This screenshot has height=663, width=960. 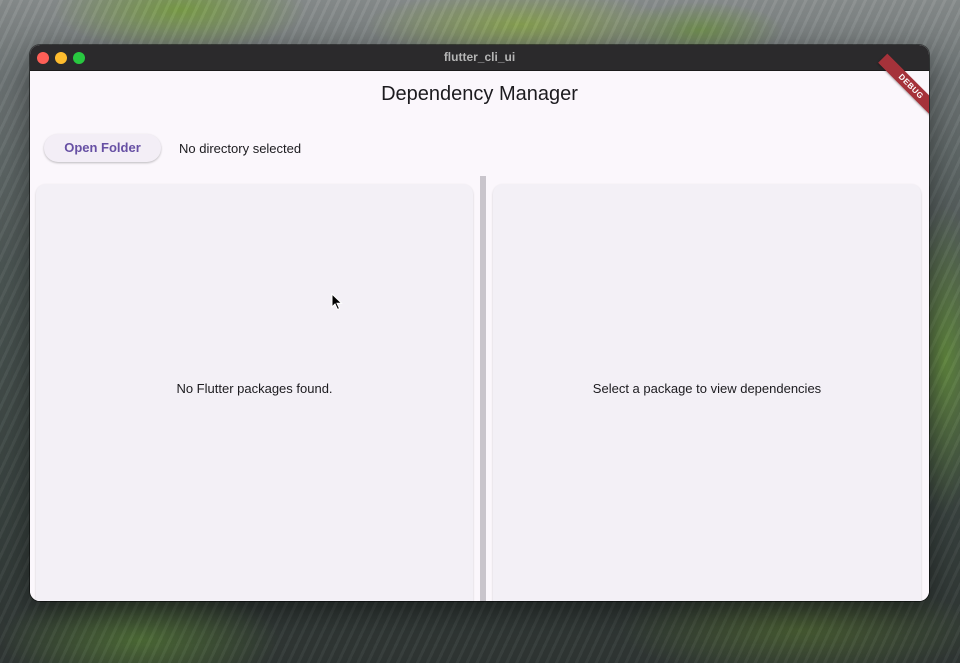 I want to click on window-titlebar: flutter_cli_ui, so click(x=479, y=58).